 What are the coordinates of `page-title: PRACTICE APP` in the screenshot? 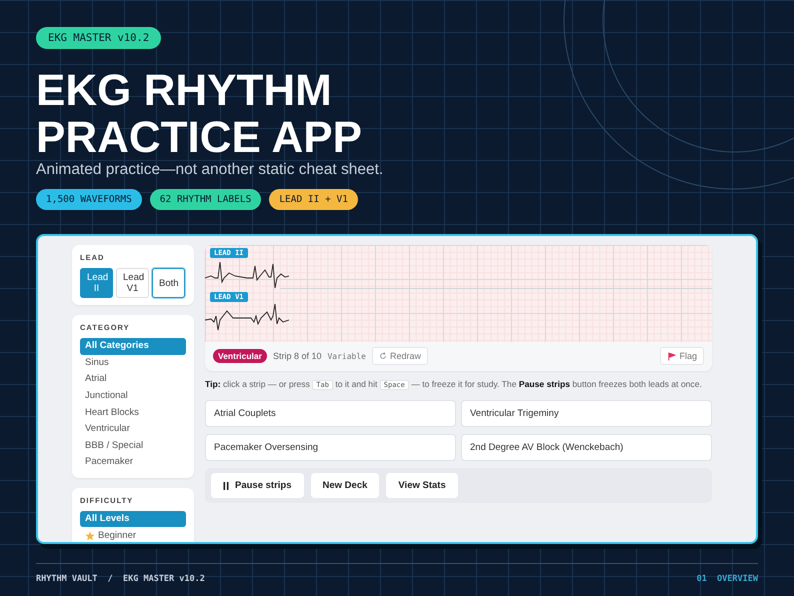 It's located at (199, 137).